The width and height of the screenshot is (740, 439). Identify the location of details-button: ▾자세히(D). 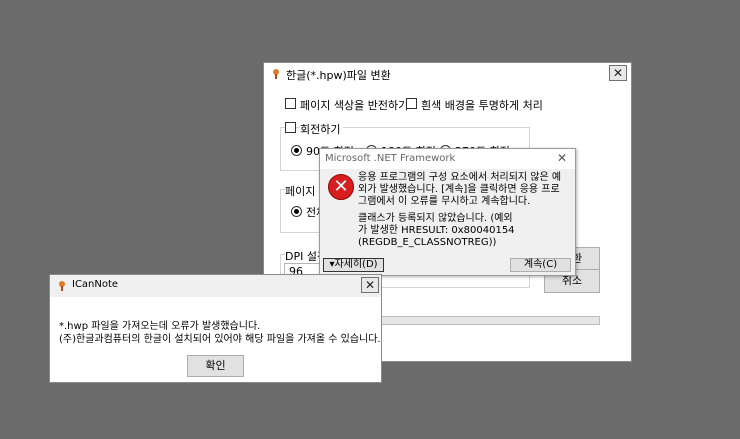
(353, 265).